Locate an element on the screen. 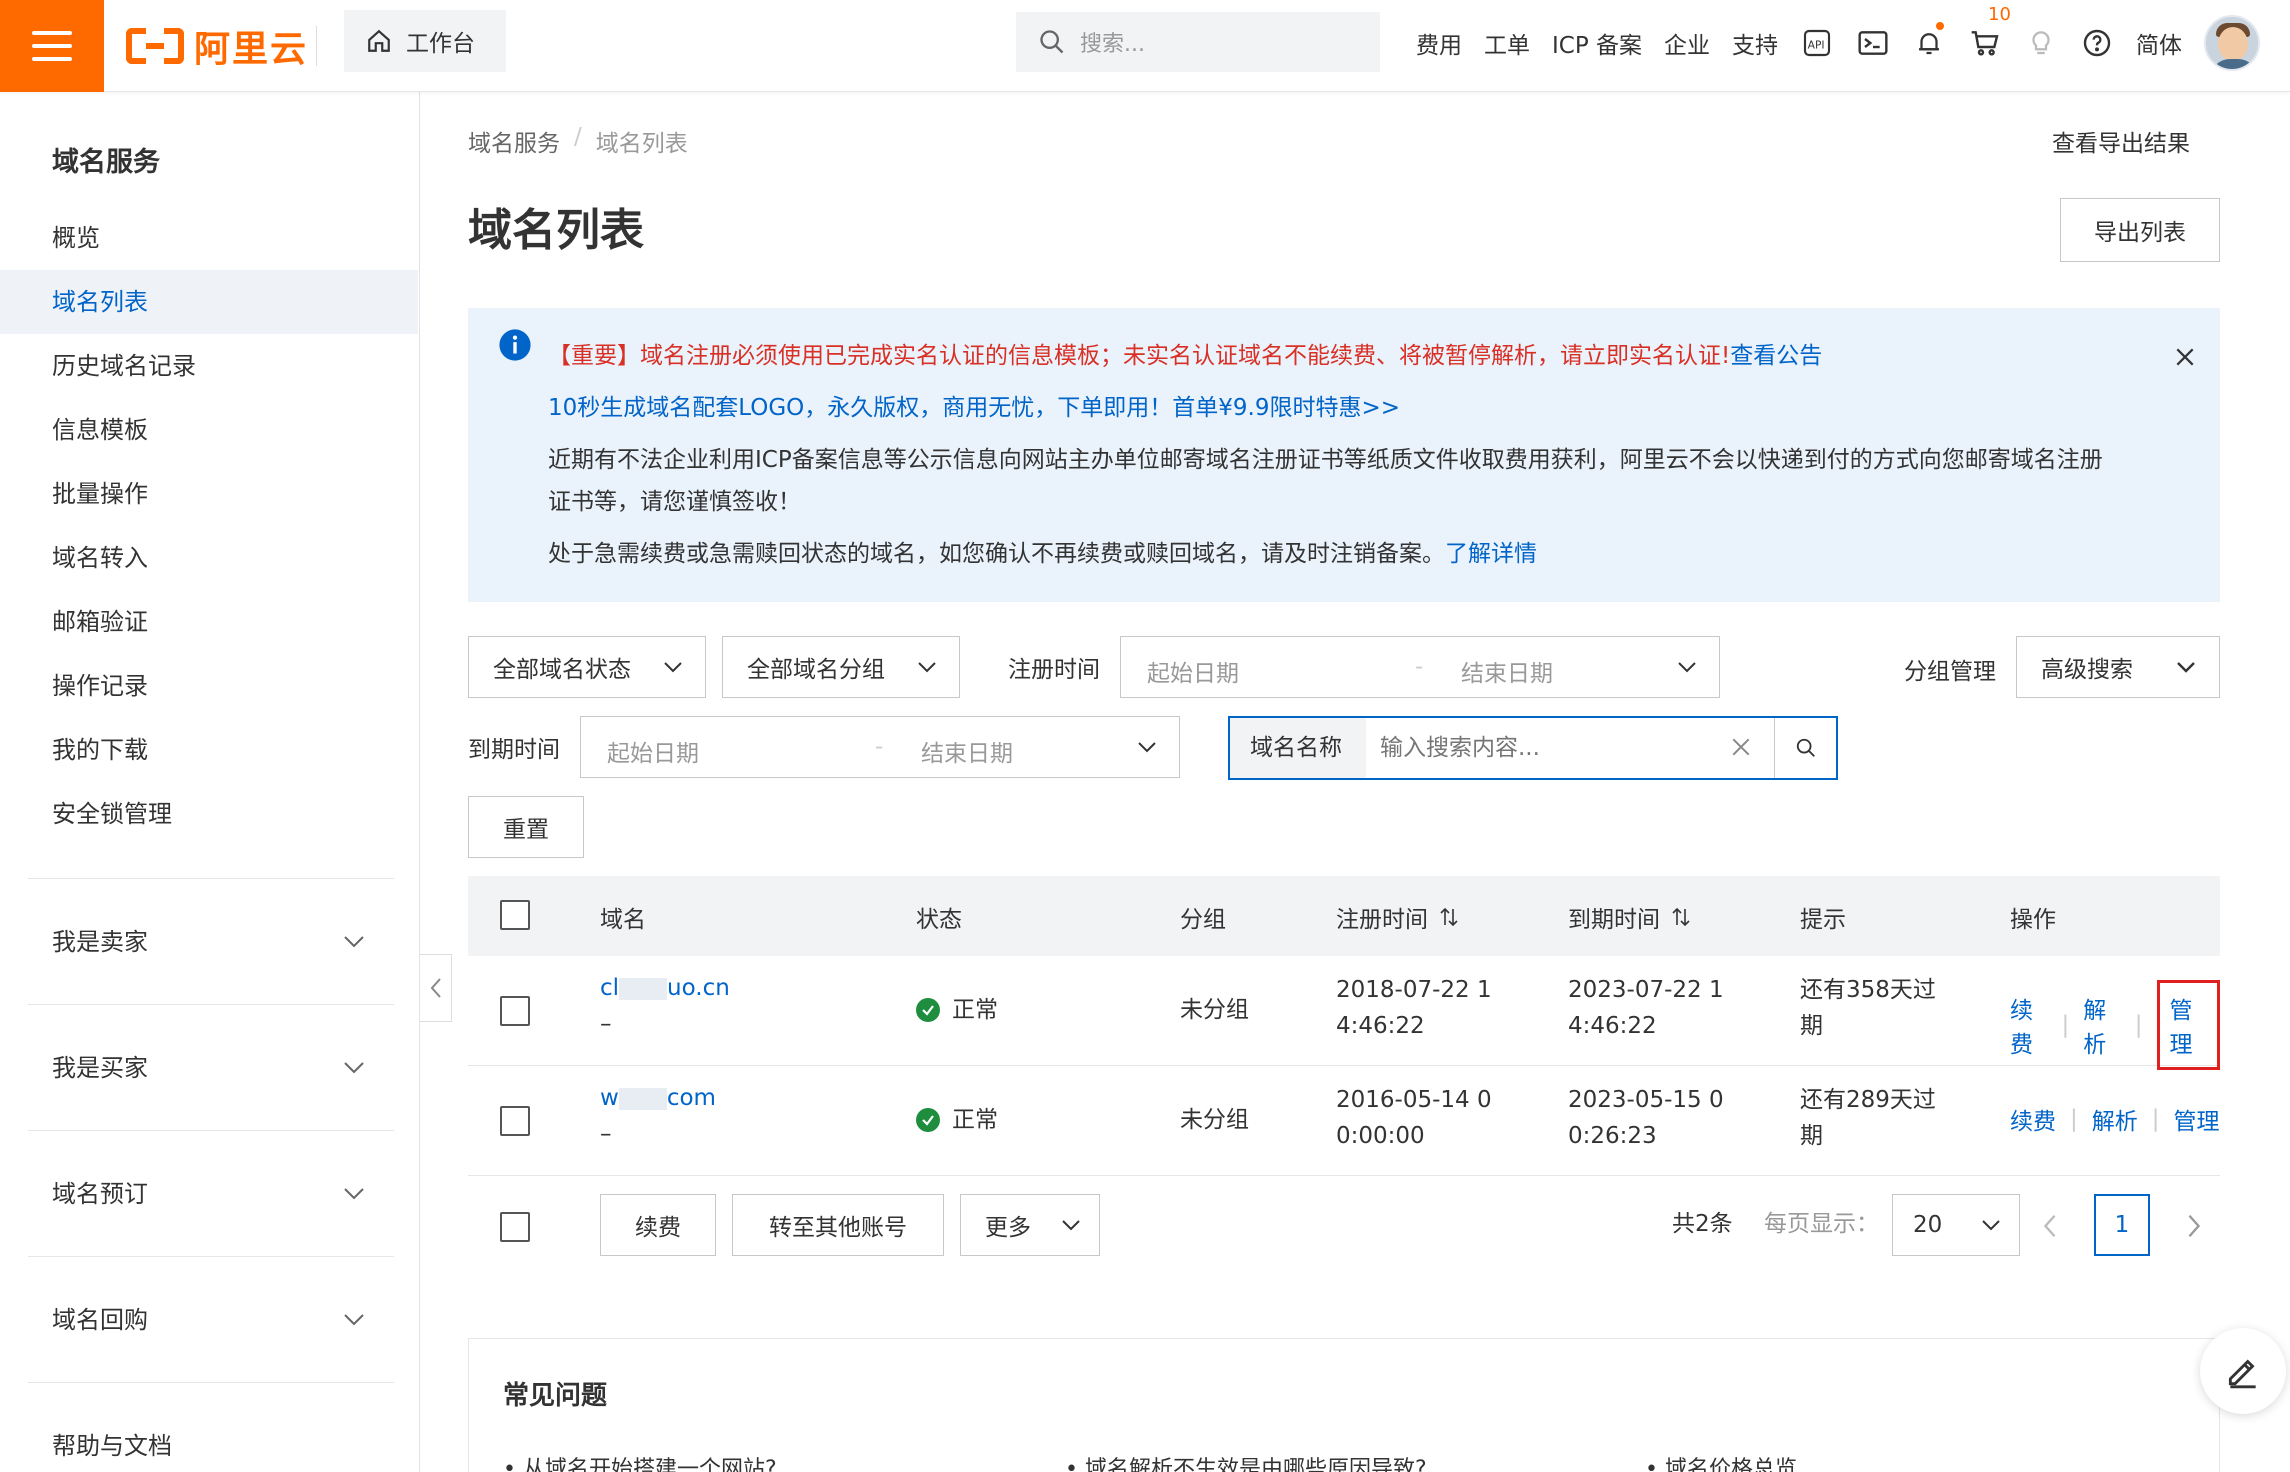  export-list-button: 导出列表 is located at coordinates (2140, 230).